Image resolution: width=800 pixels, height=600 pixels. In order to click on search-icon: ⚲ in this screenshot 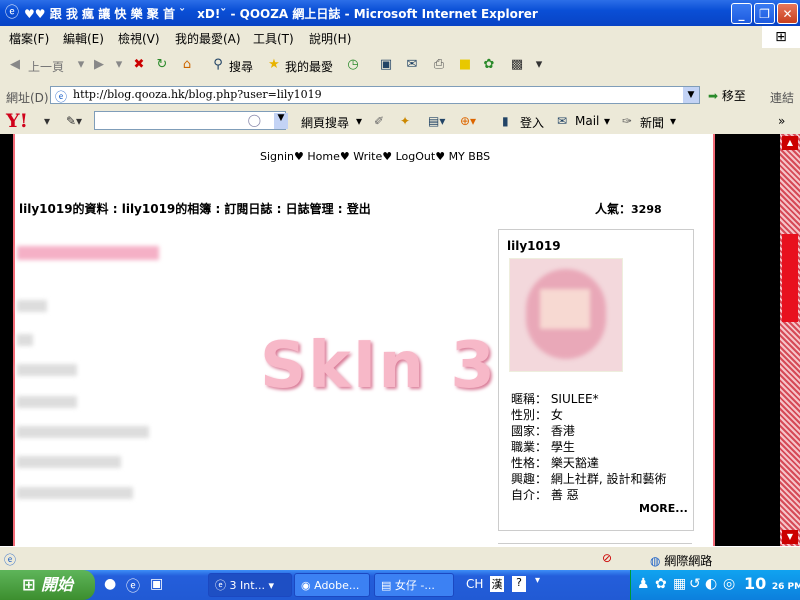, I will do `click(218, 65)`.